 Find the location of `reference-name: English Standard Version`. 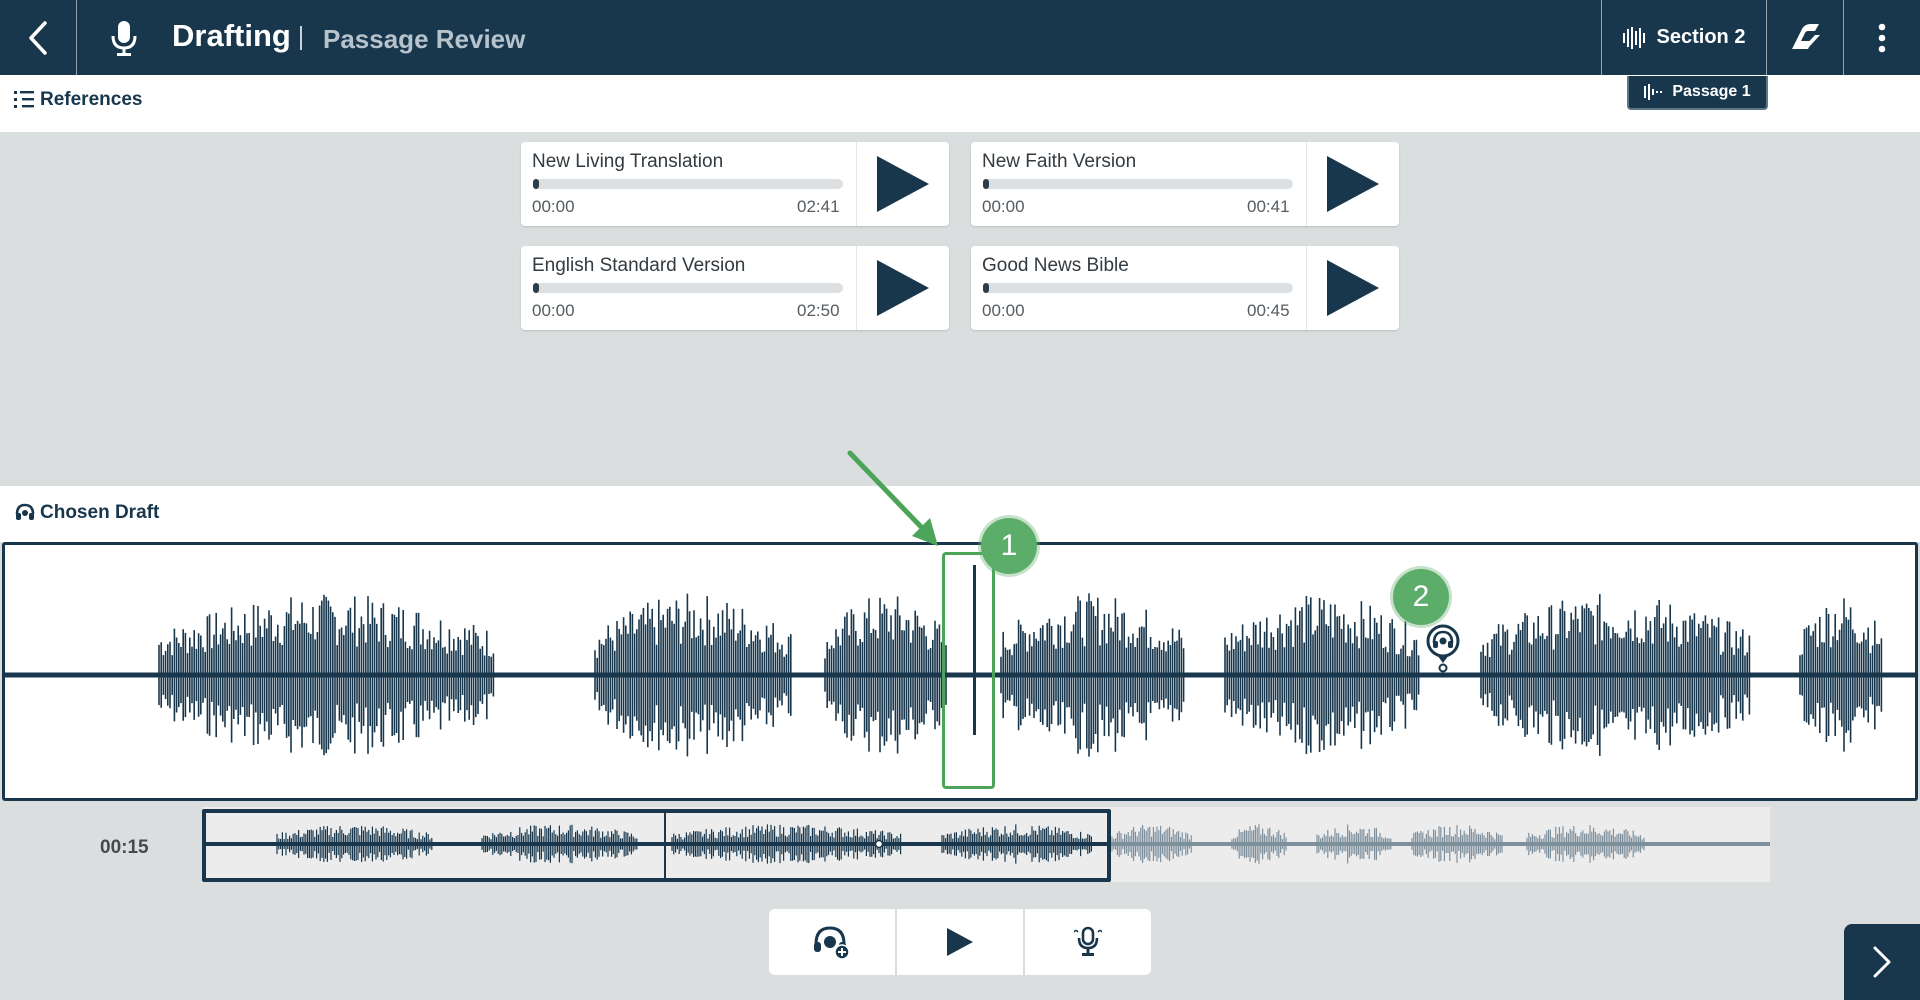

reference-name: English Standard Version is located at coordinates (639, 265).